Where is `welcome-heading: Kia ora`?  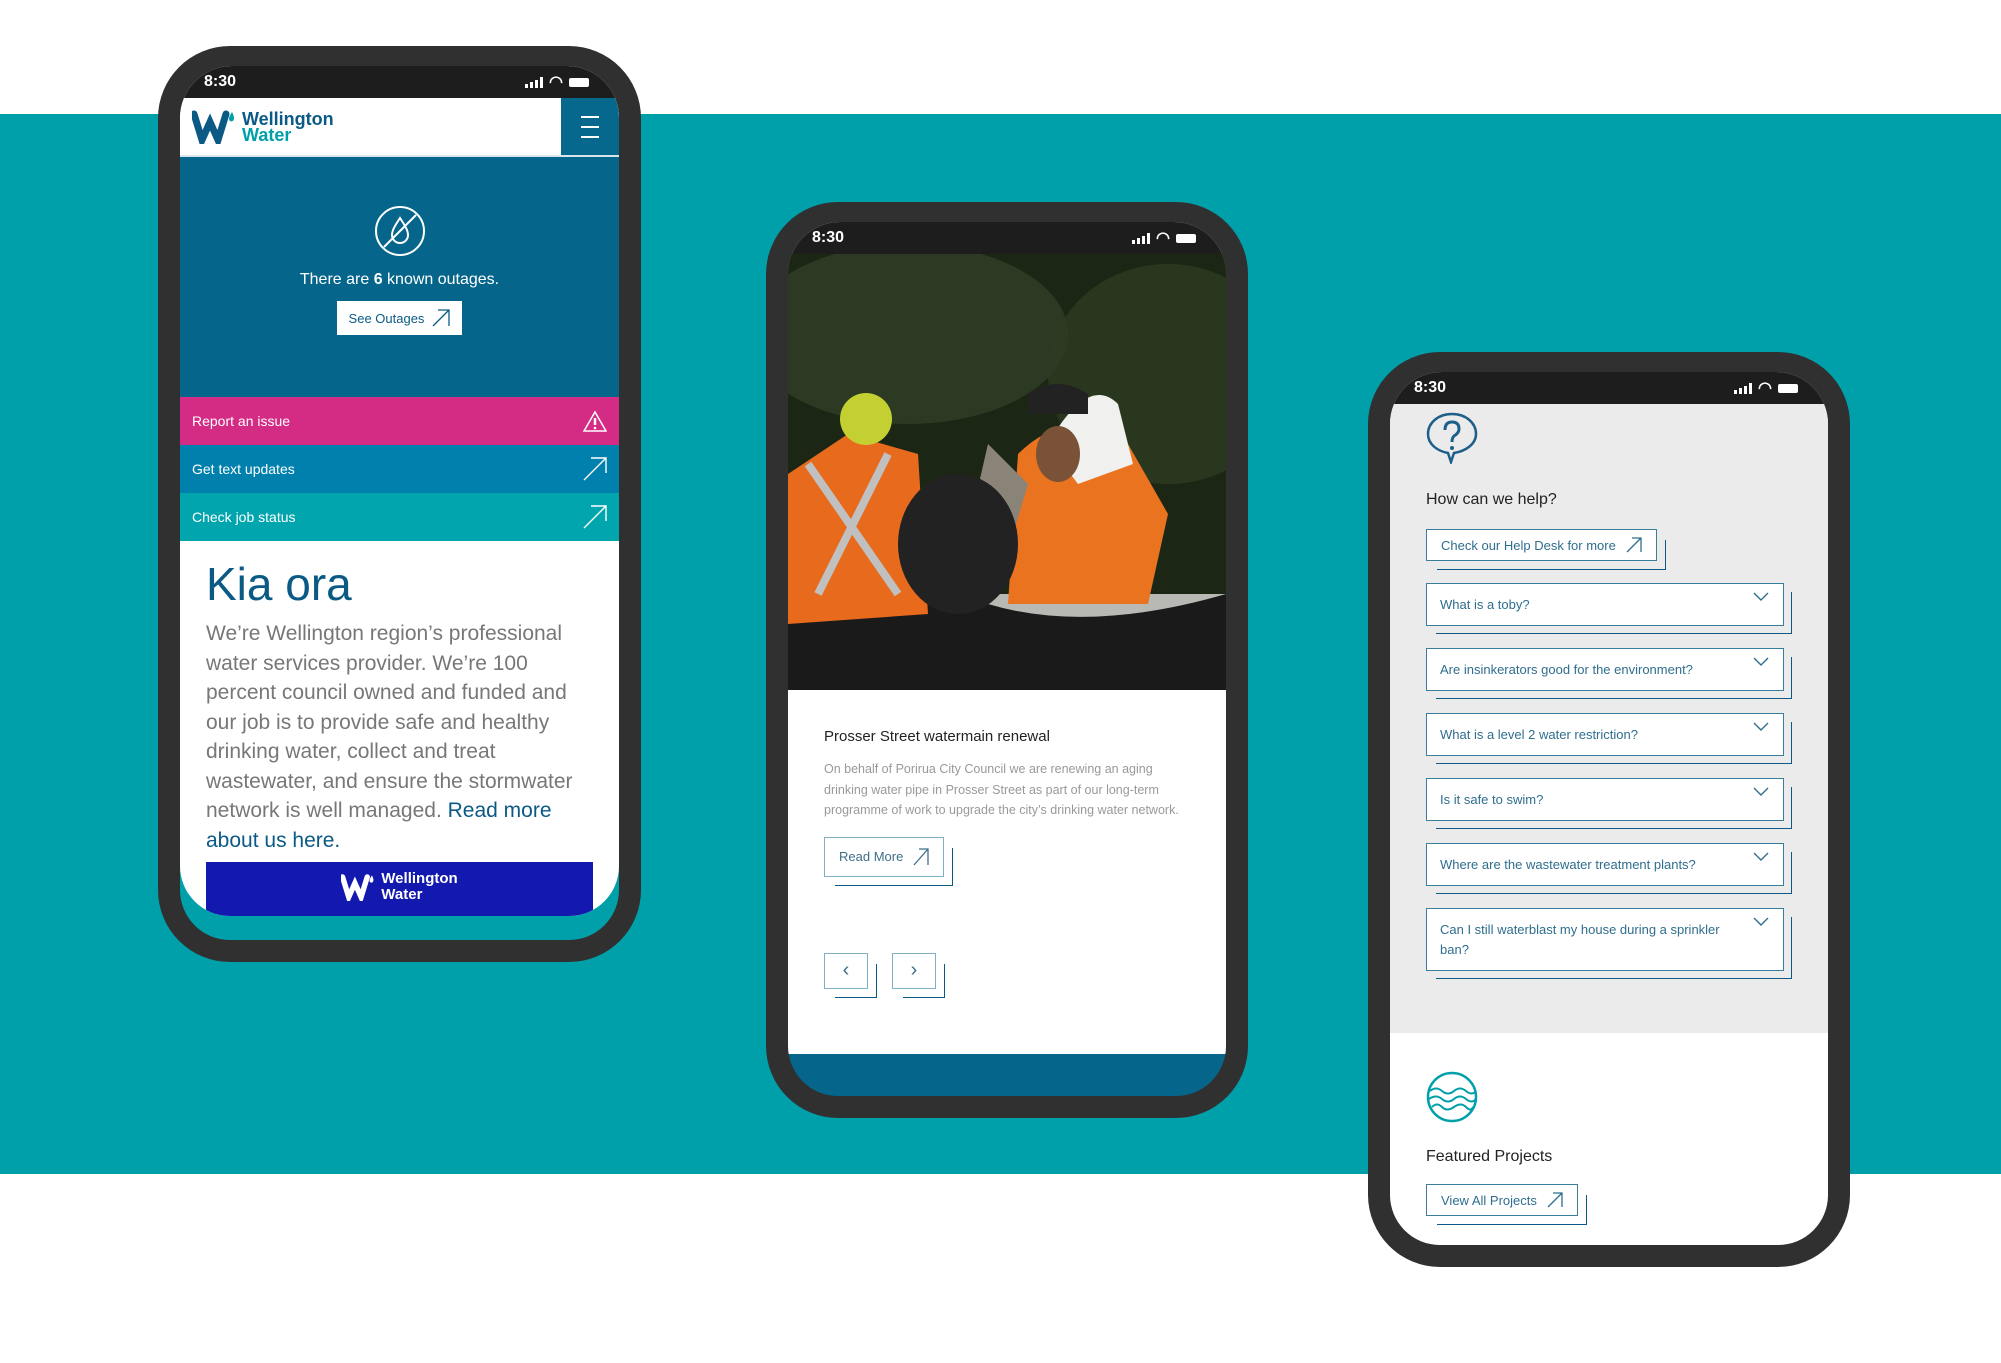 welcome-heading: Kia ora is located at coordinates (279, 584).